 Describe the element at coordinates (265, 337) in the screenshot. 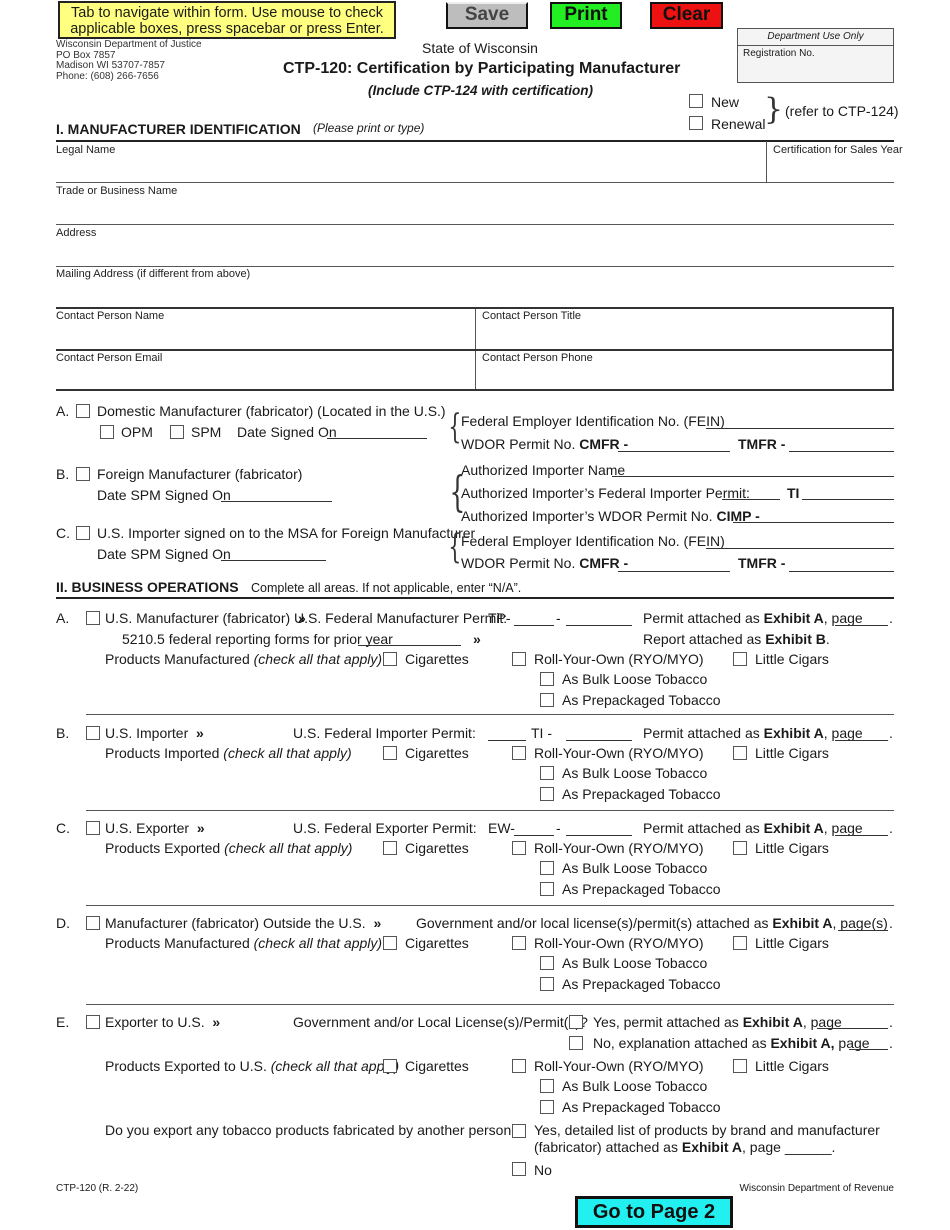

I see `contact-name-input` at that location.